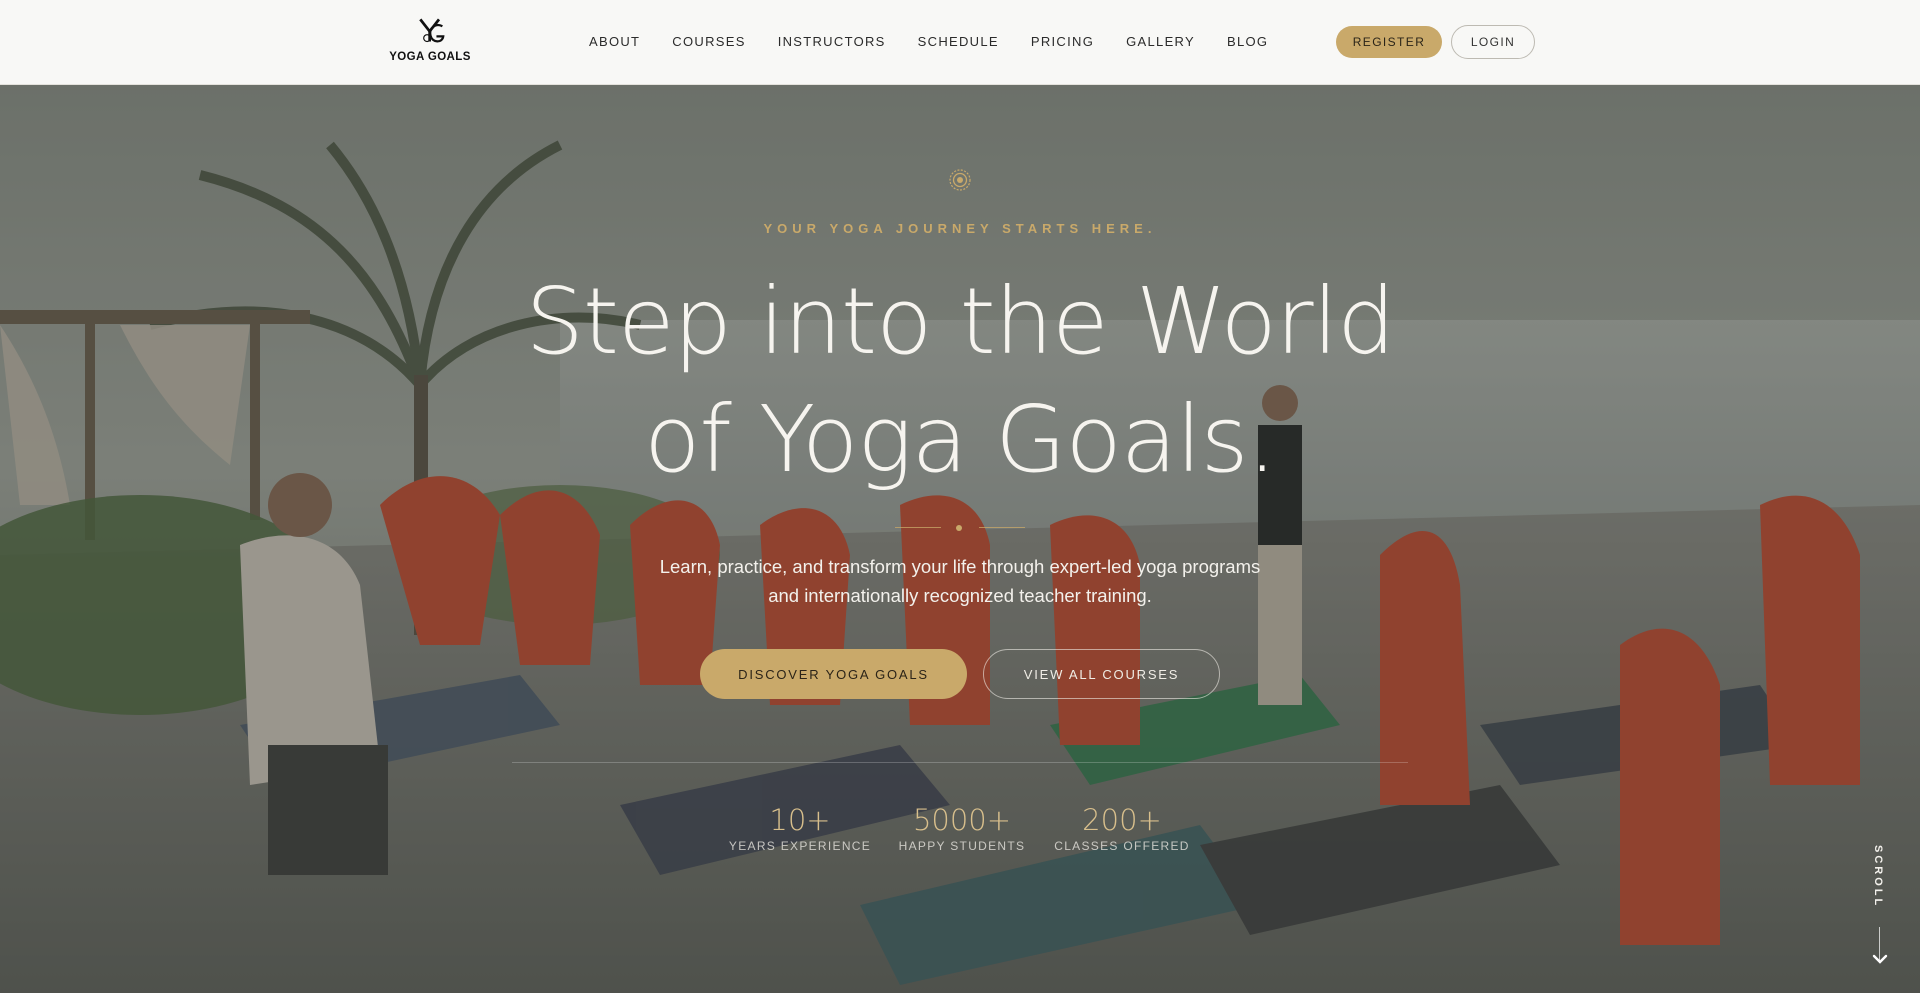 The image size is (1920, 993). What do you see at coordinates (431, 30) in the screenshot?
I see `yg-monogram-icon` at bounding box center [431, 30].